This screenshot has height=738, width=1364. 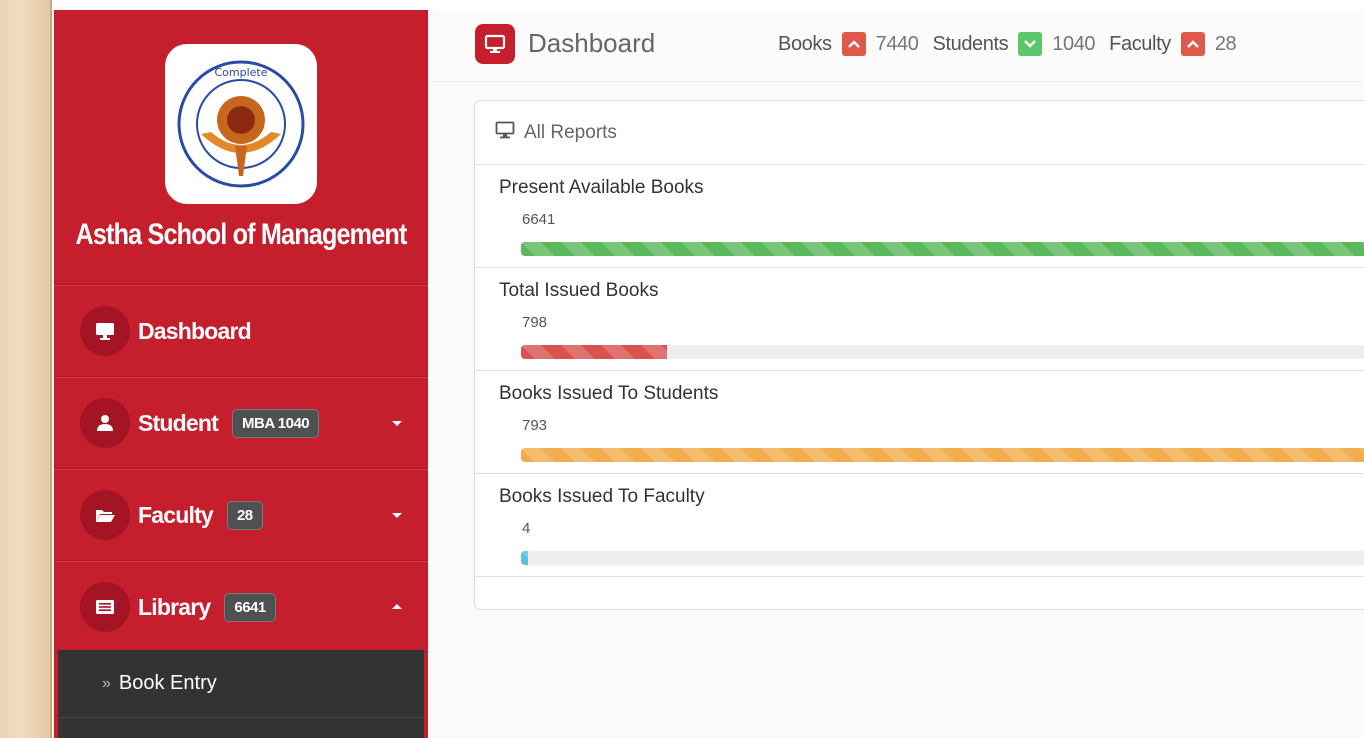 What do you see at coordinates (919, 319) in the screenshot?
I see `report-row: Total Issued Books 798` at bounding box center [919, 319].